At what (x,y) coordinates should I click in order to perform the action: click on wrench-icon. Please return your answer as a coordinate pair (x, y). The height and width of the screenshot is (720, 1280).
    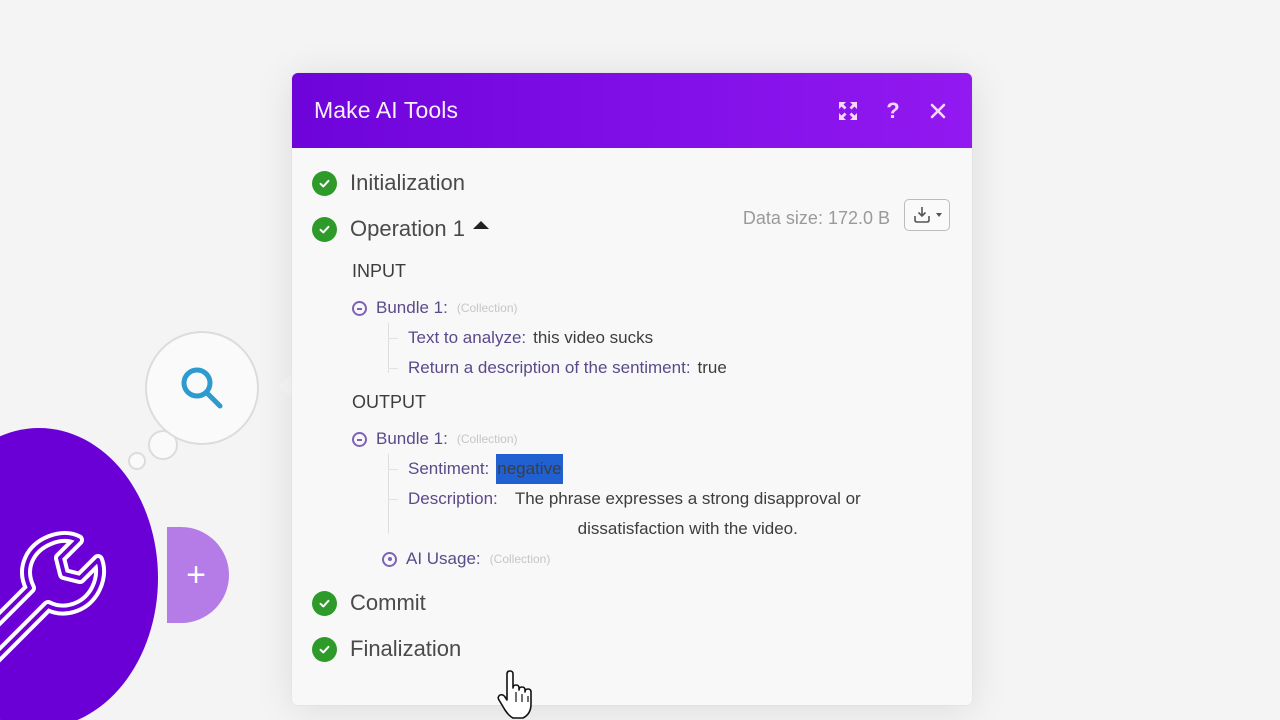
    Looking at the image, I should click on (53, 597).